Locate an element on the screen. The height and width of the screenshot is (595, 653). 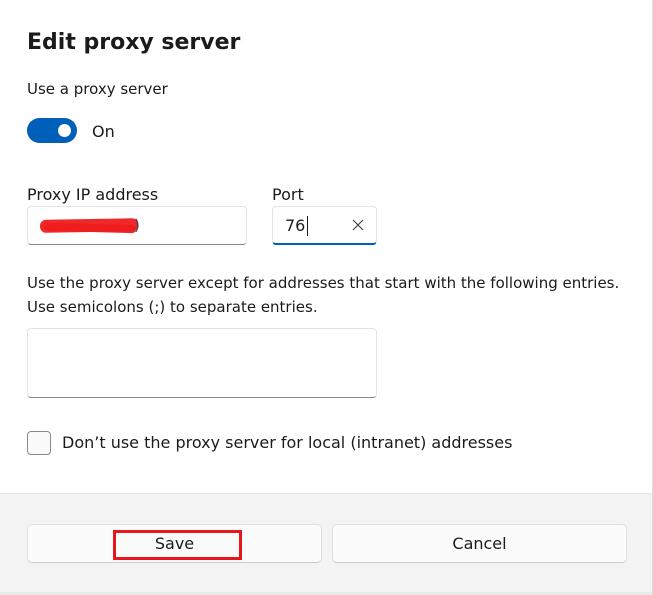
clear-x-icon is located at coordinates (358, 225).